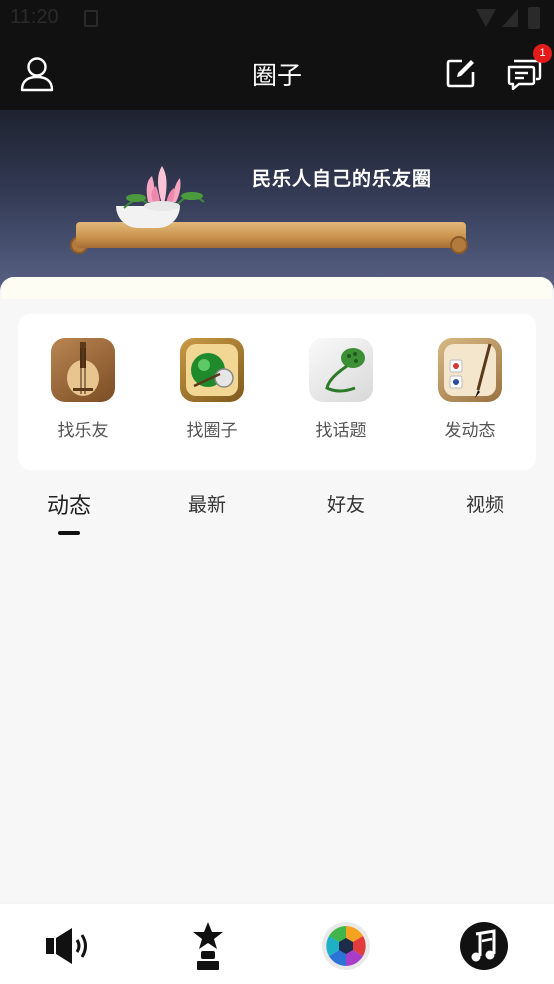  Describe the element at coordinates (69, 533) in the screenshot. I see `active-tab-indicator` at that location.